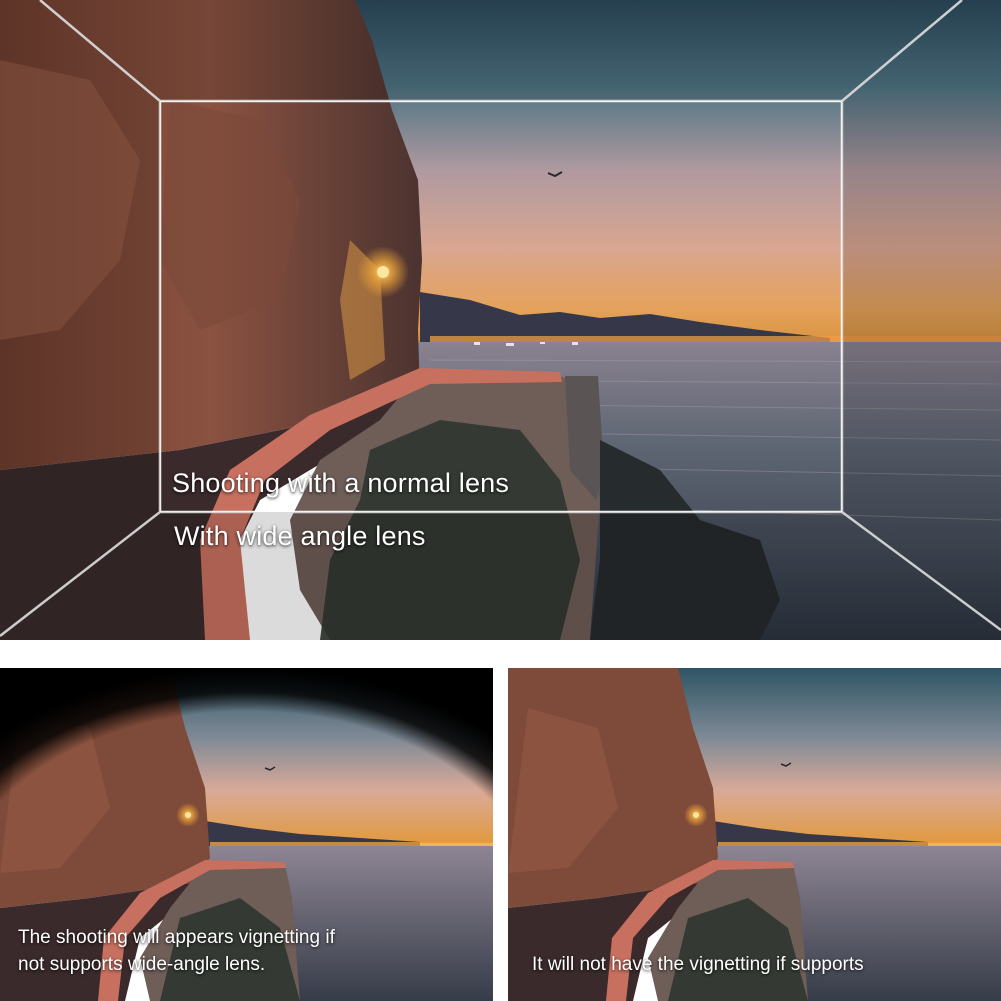  I want to click on vignetting-caption-line2: not supports wide-angle lens., so click(142, 964).